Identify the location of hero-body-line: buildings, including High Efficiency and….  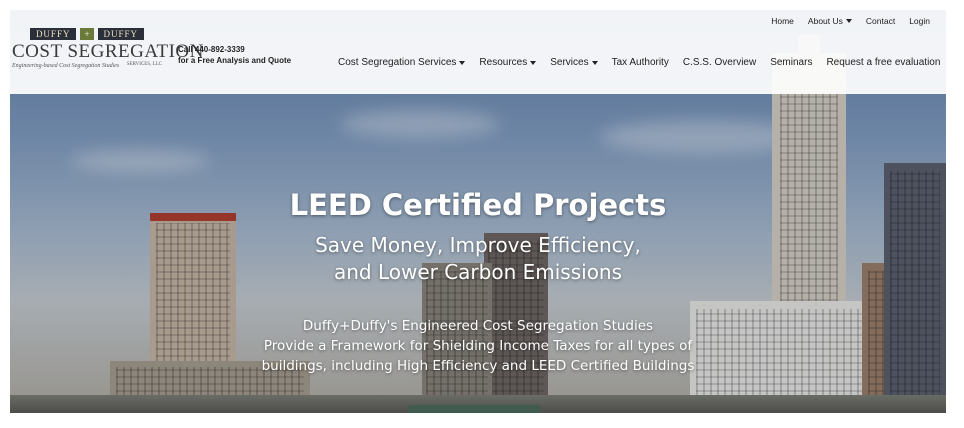
(478, 366).